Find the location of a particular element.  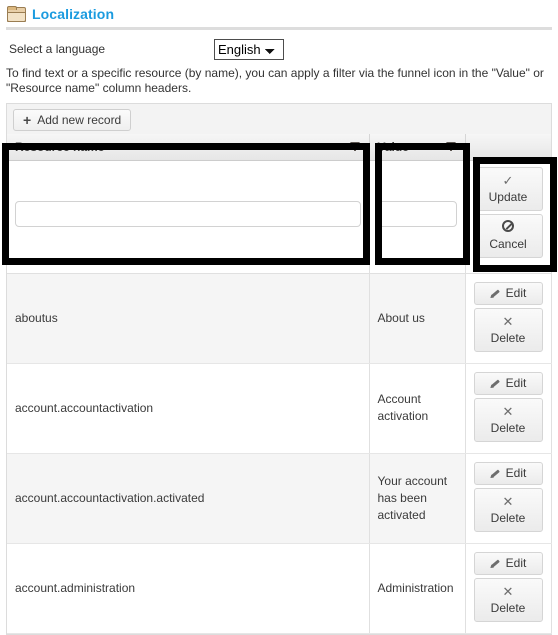

update-button: ✓ Update is located at coordinates (508, 188).